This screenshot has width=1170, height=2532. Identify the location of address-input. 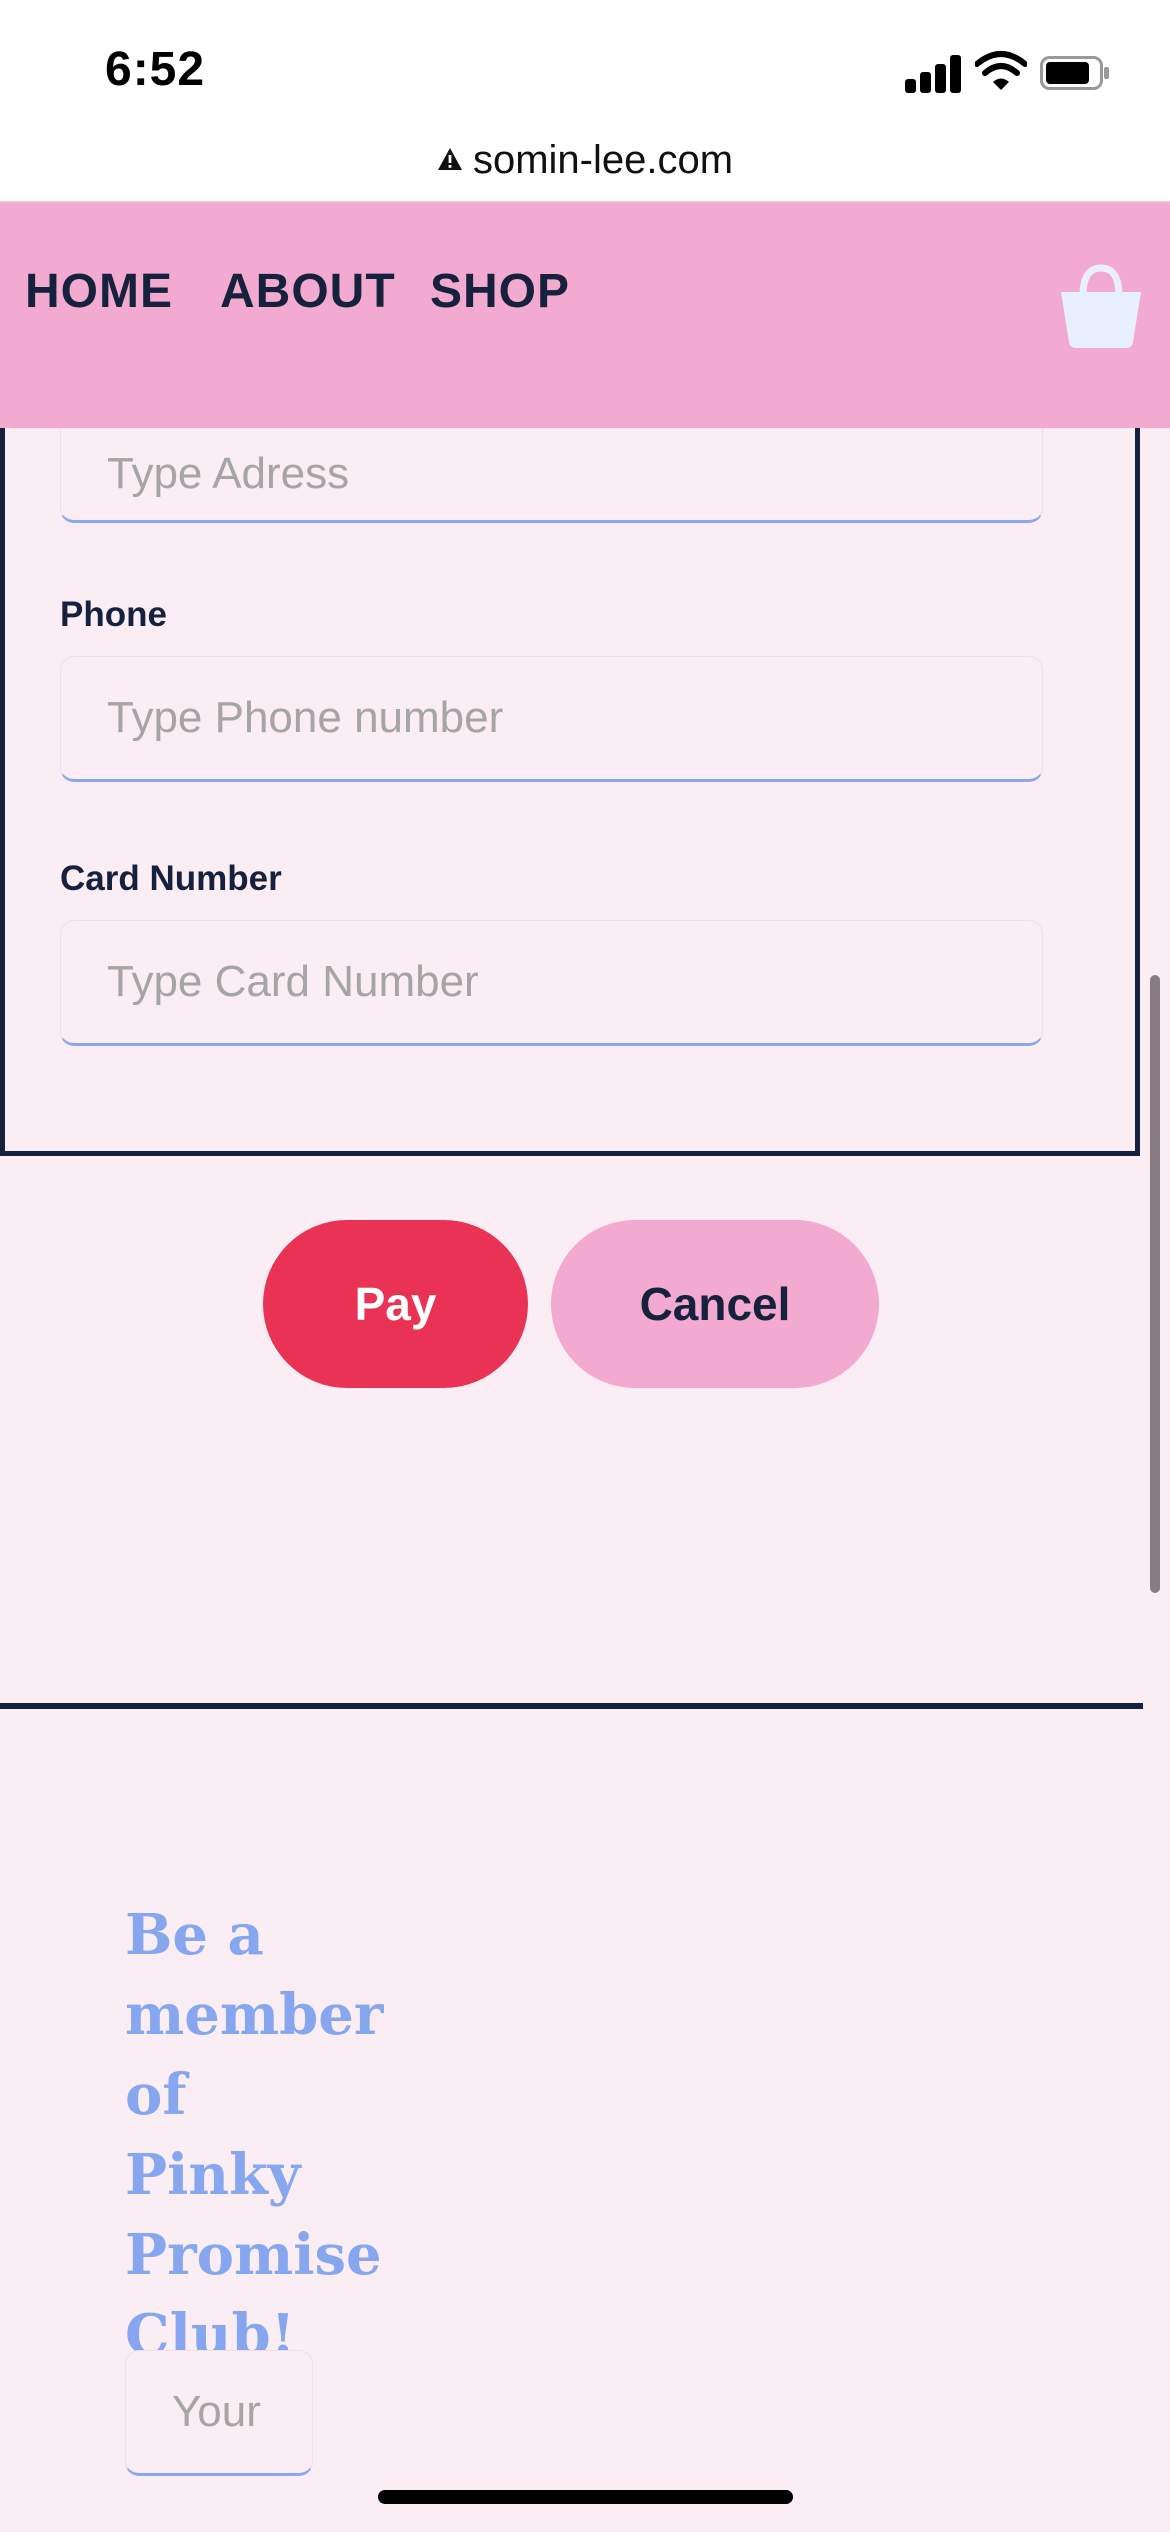
(551, 475).